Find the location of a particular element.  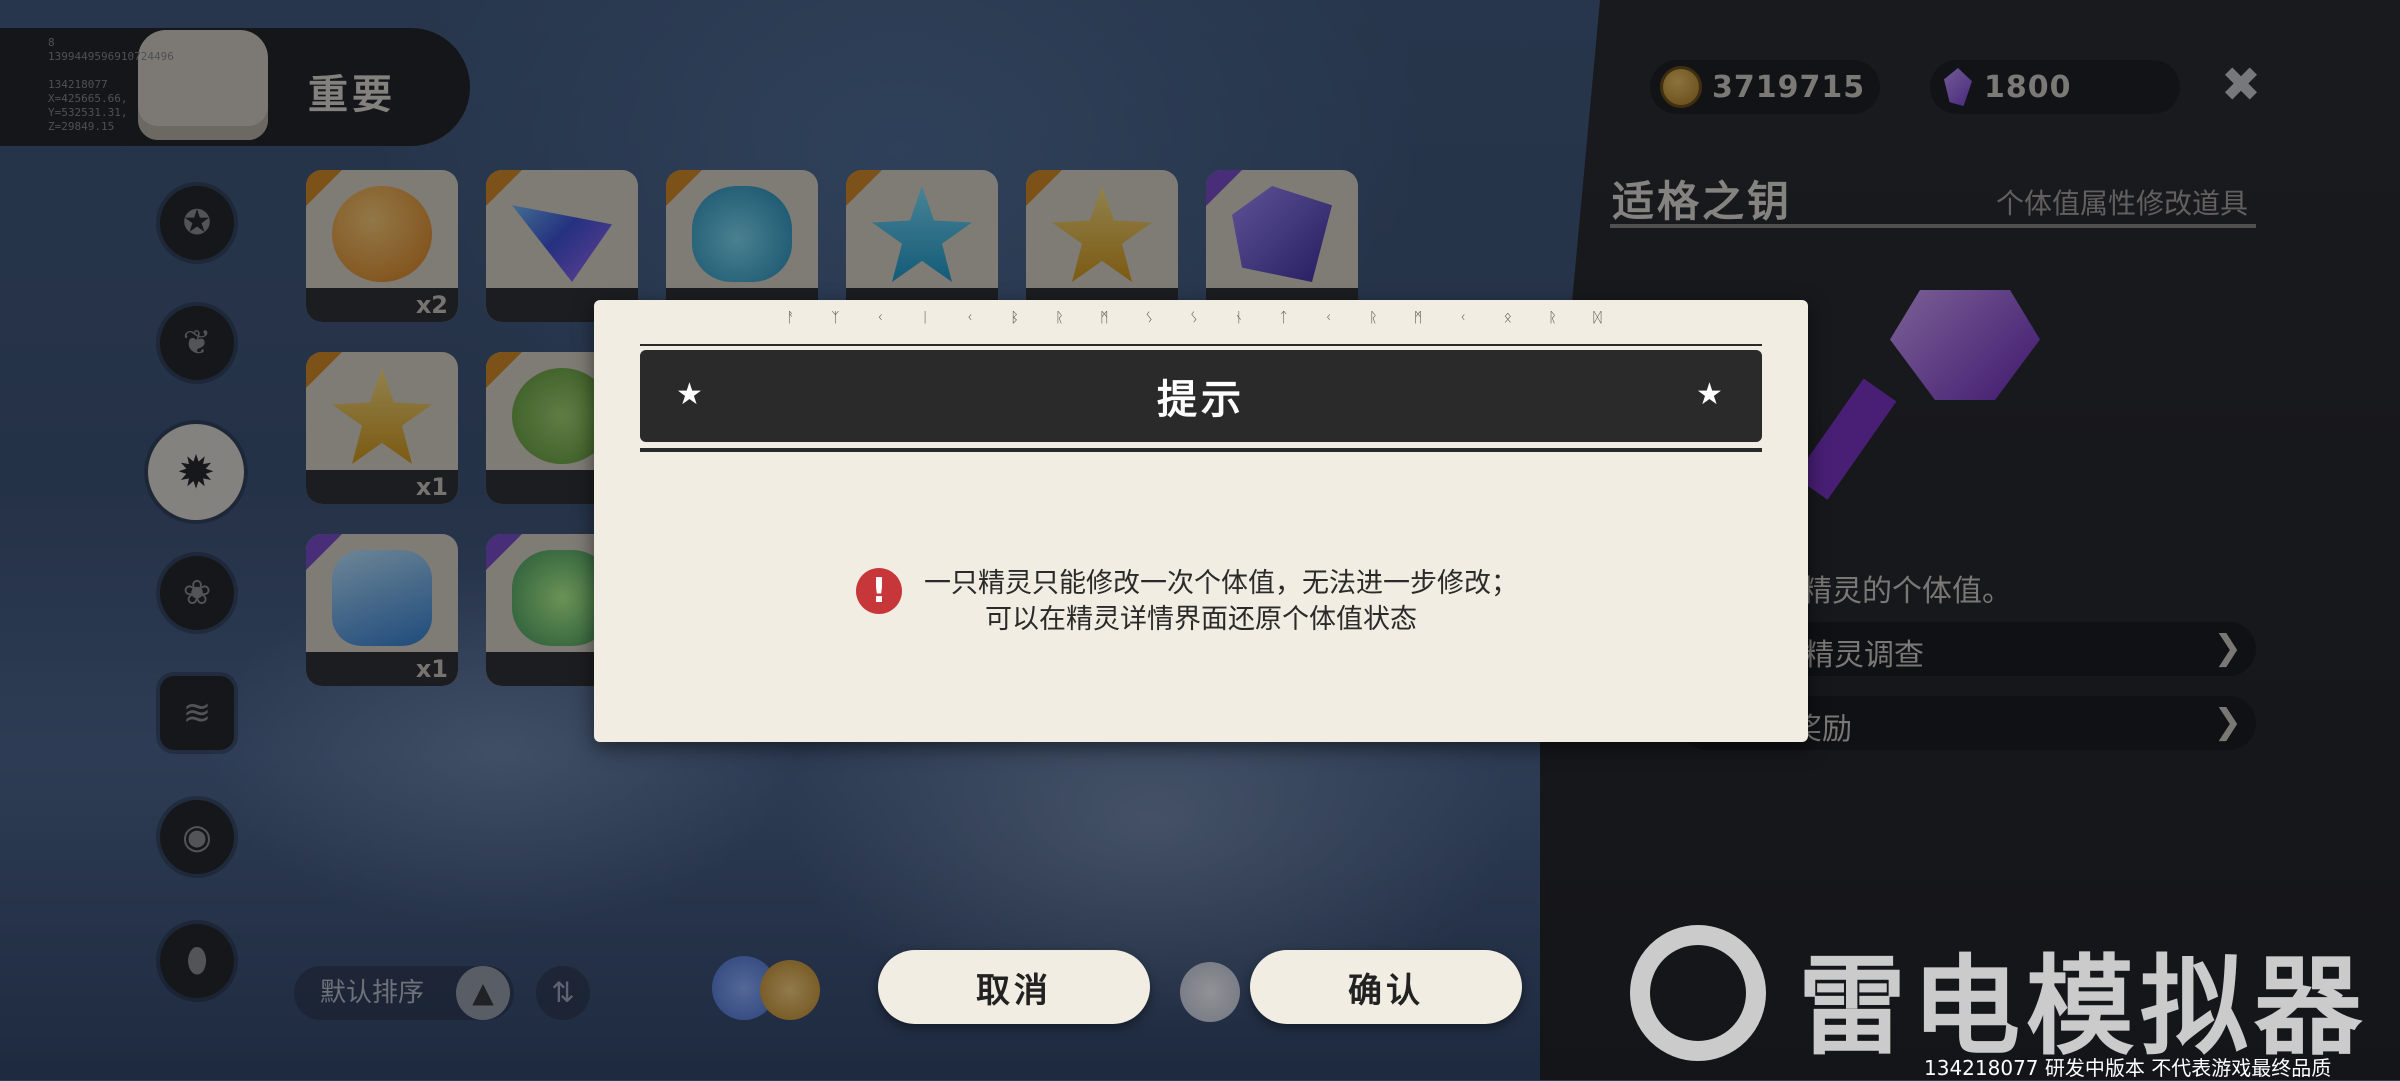

emulator-logo-icon is located at coordinates (1698, 993).